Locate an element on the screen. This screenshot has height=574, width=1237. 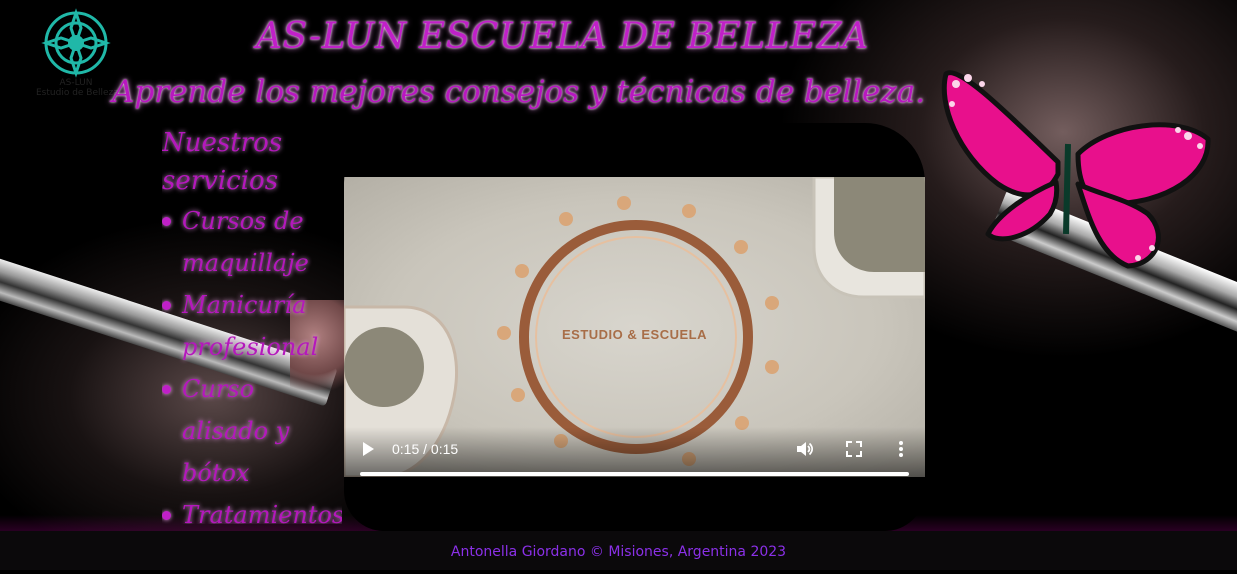
service-item-facials: Tratamientos faciales is located at coordinates (252, 509).